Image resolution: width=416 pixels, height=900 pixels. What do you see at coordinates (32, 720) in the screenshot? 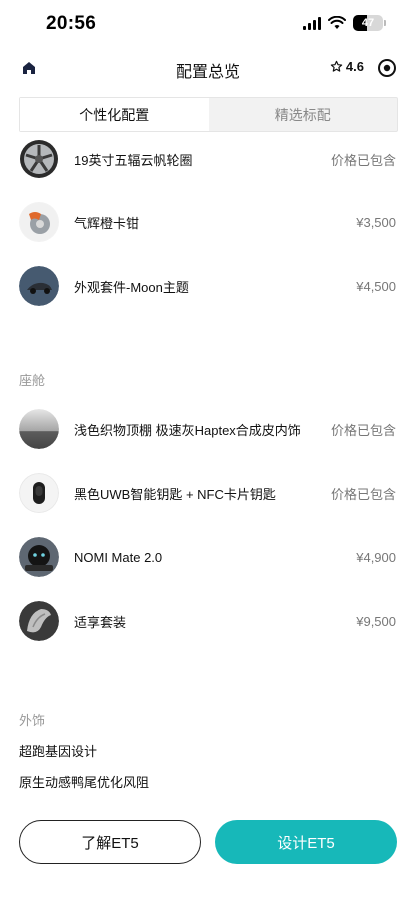
I see `section-title-trim: 外饰` at bounding box center [32, 720].